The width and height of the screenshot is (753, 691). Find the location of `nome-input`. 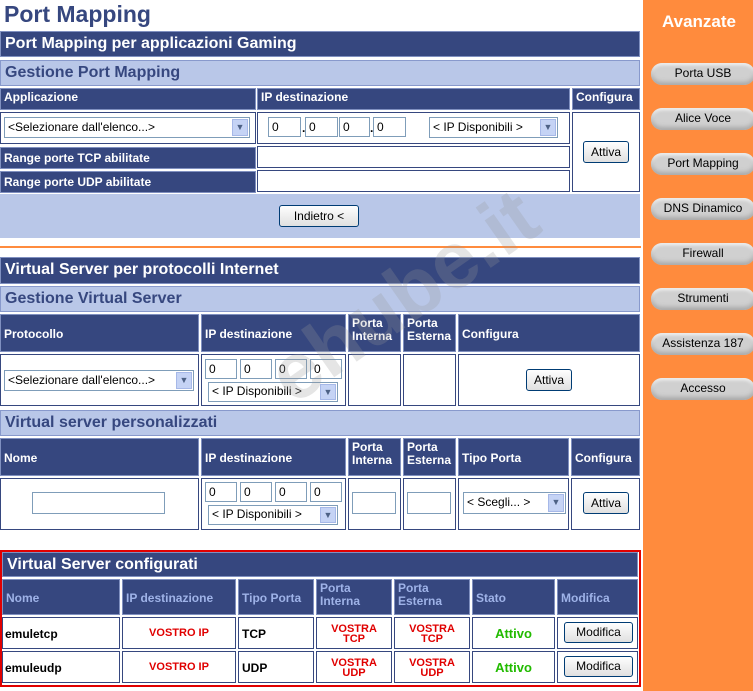

nome-input is located at coordinates (98, 503).